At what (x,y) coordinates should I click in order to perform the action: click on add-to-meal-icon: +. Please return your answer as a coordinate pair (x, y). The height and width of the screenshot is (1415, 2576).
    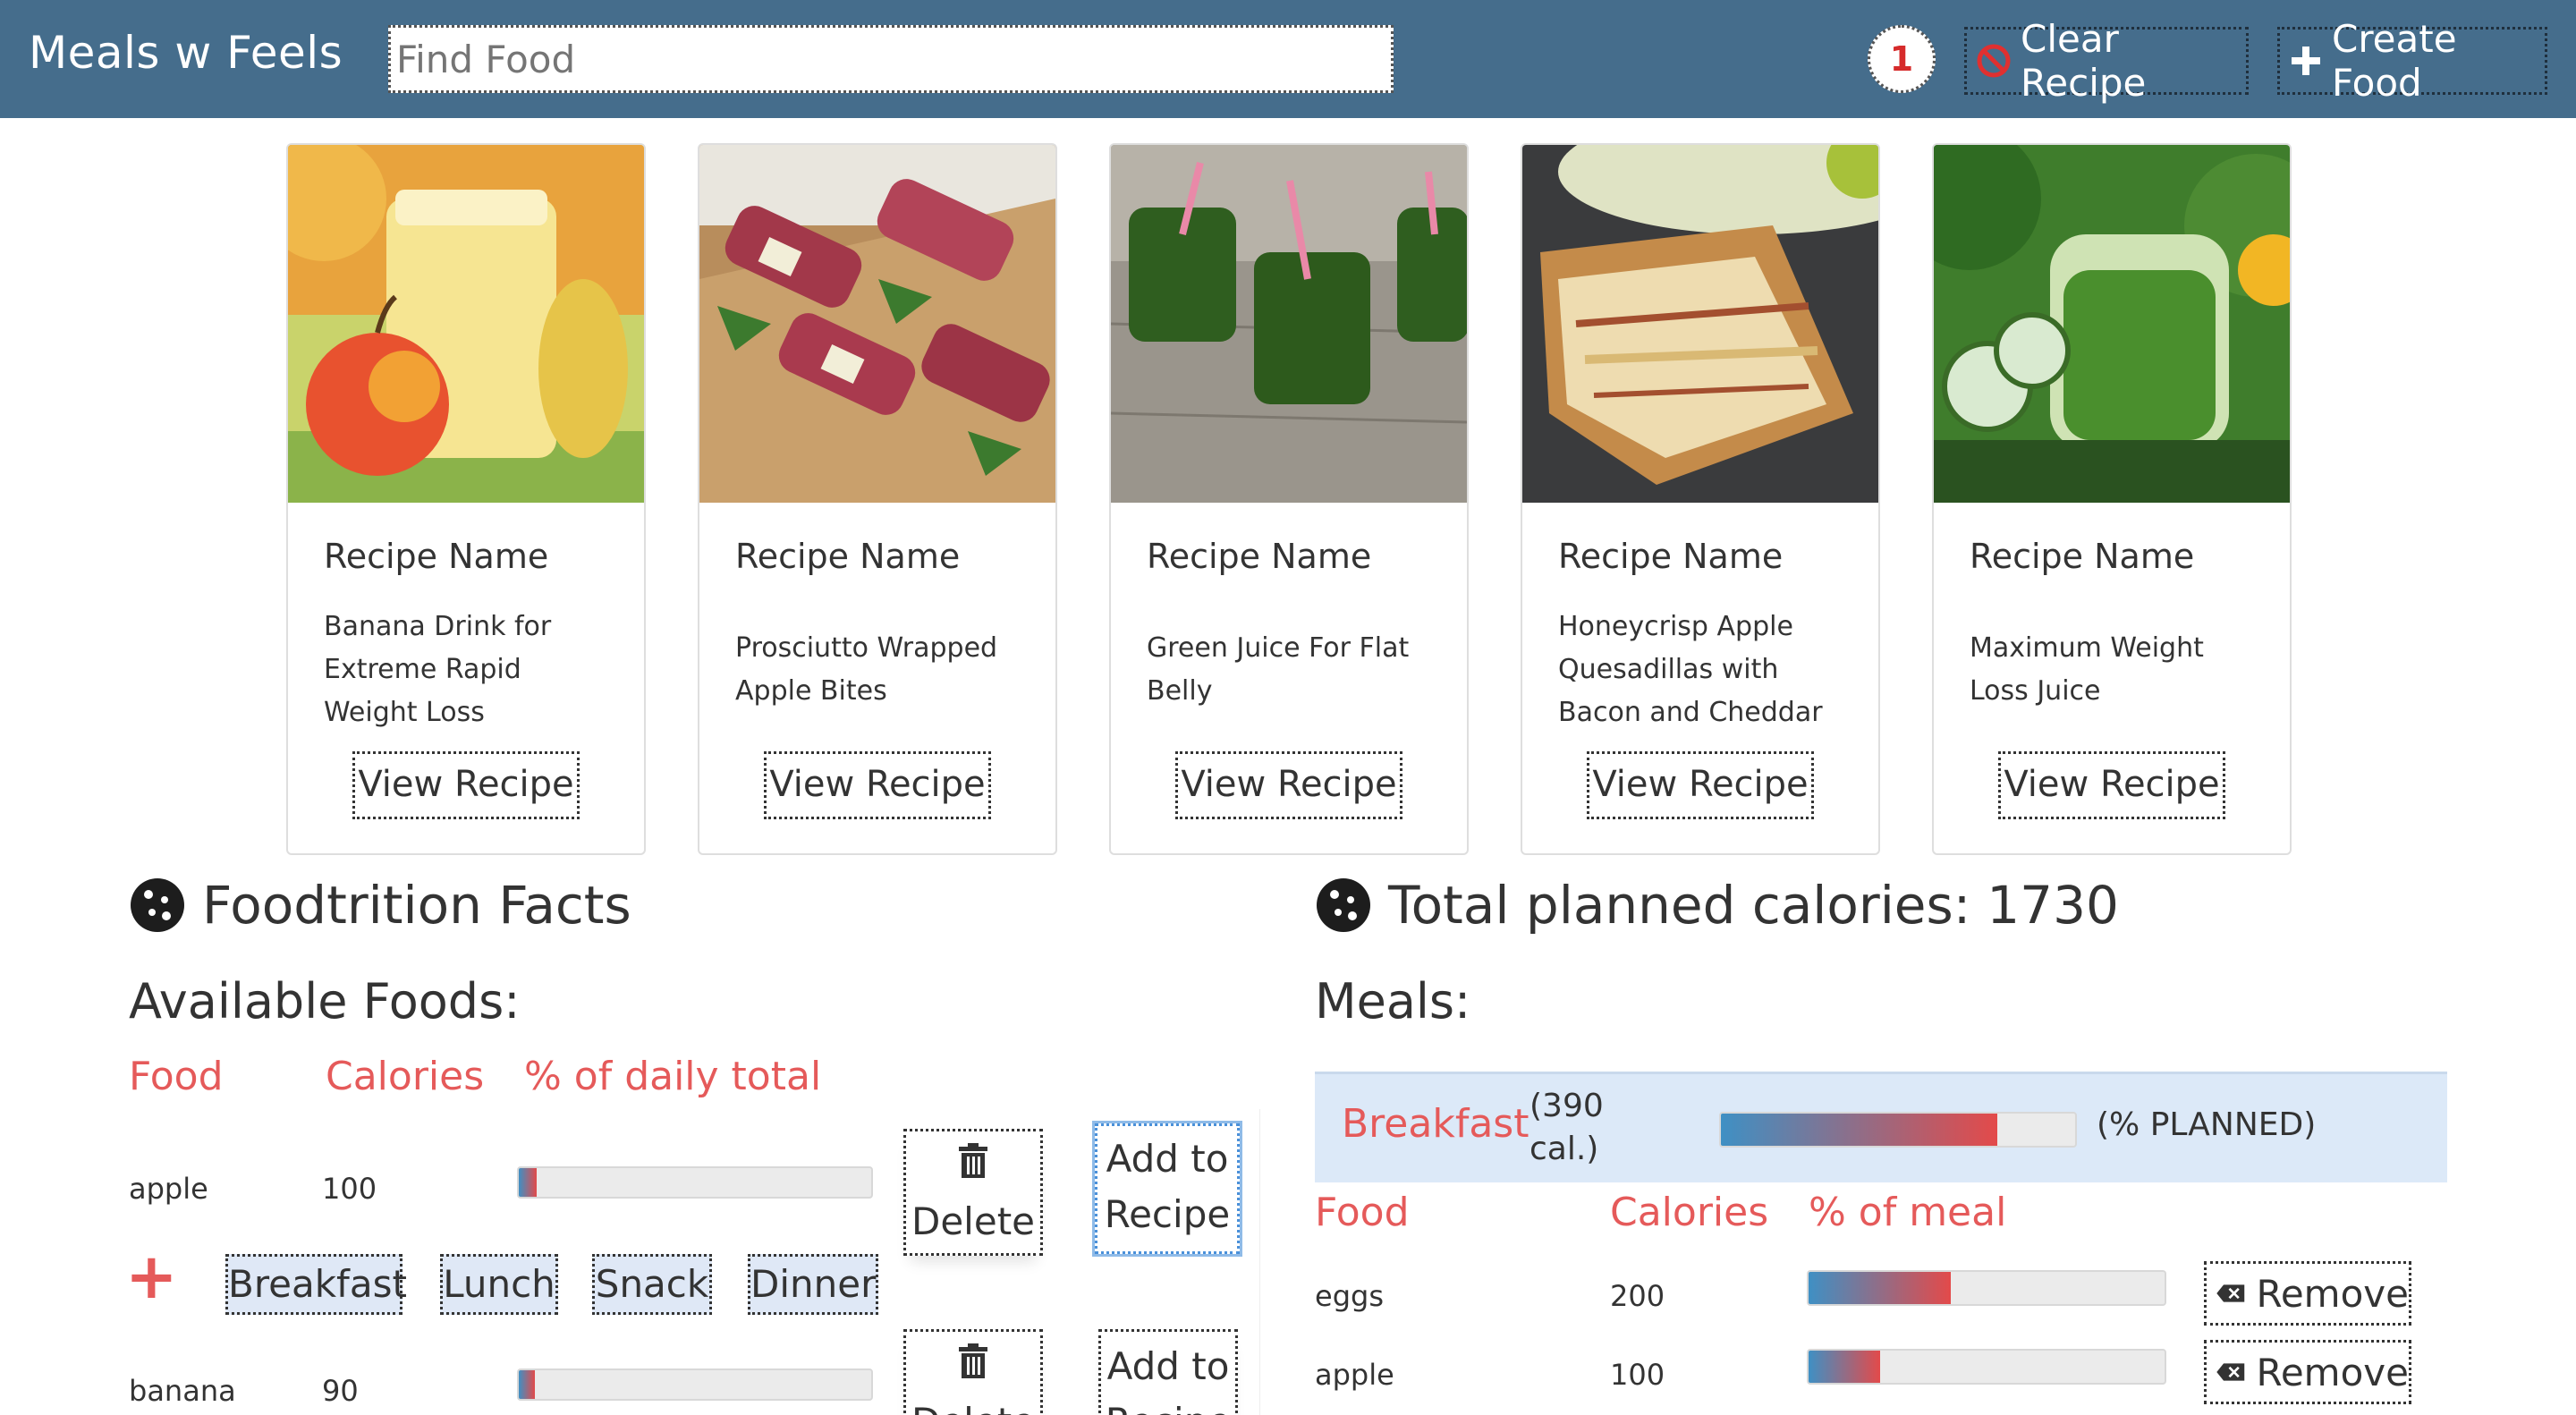
    Looking at the image, I should click on (151, 1277).